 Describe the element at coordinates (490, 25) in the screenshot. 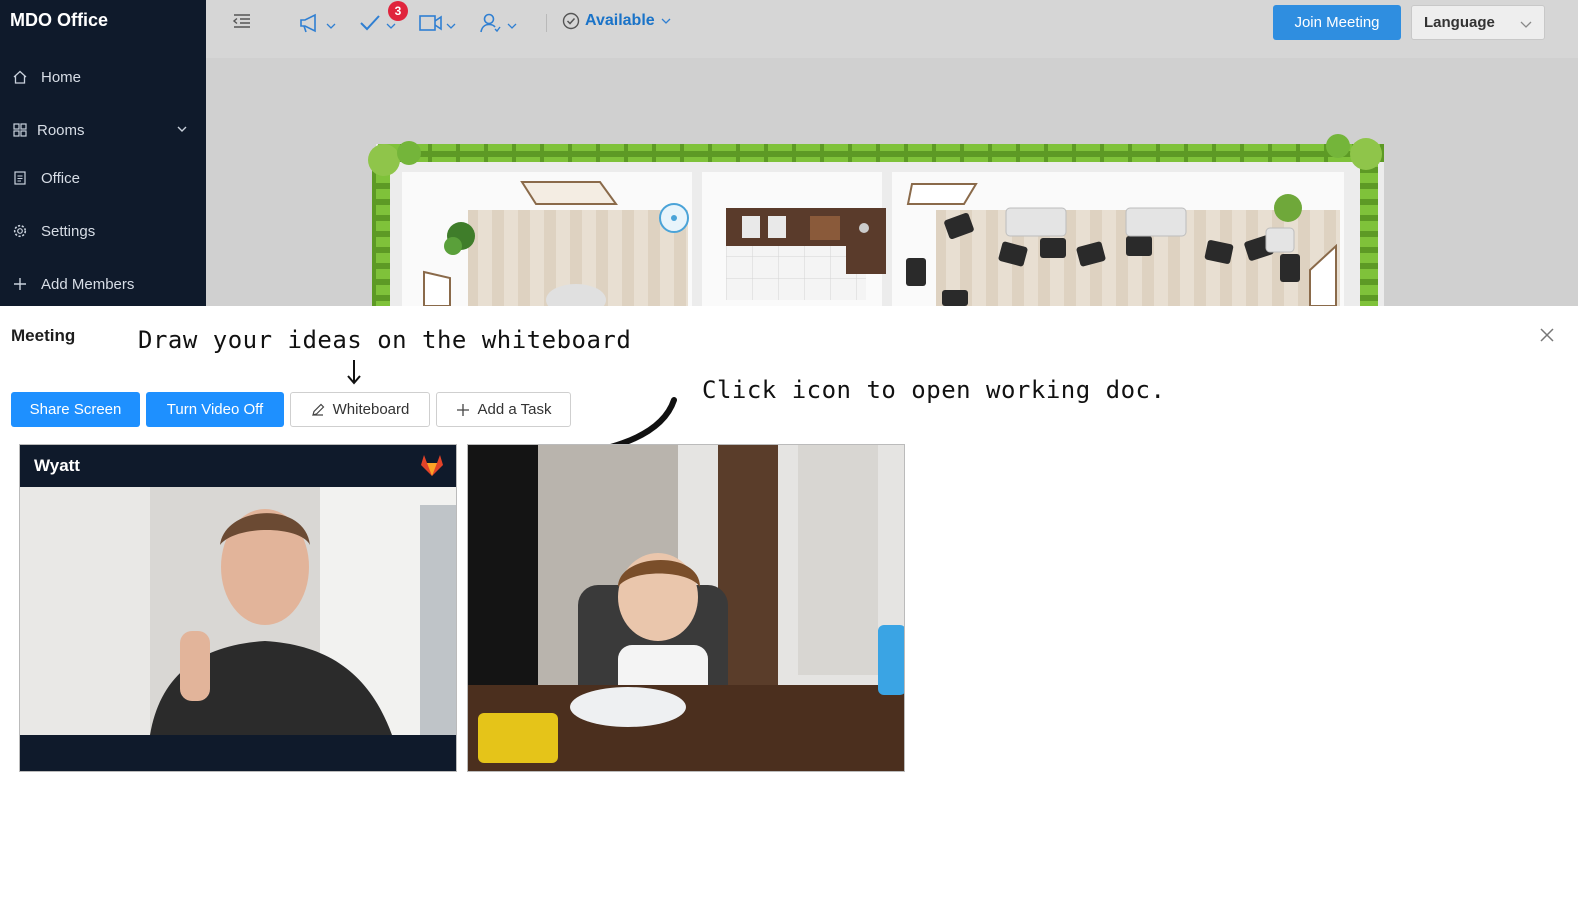

I see `user-icon` at that location.